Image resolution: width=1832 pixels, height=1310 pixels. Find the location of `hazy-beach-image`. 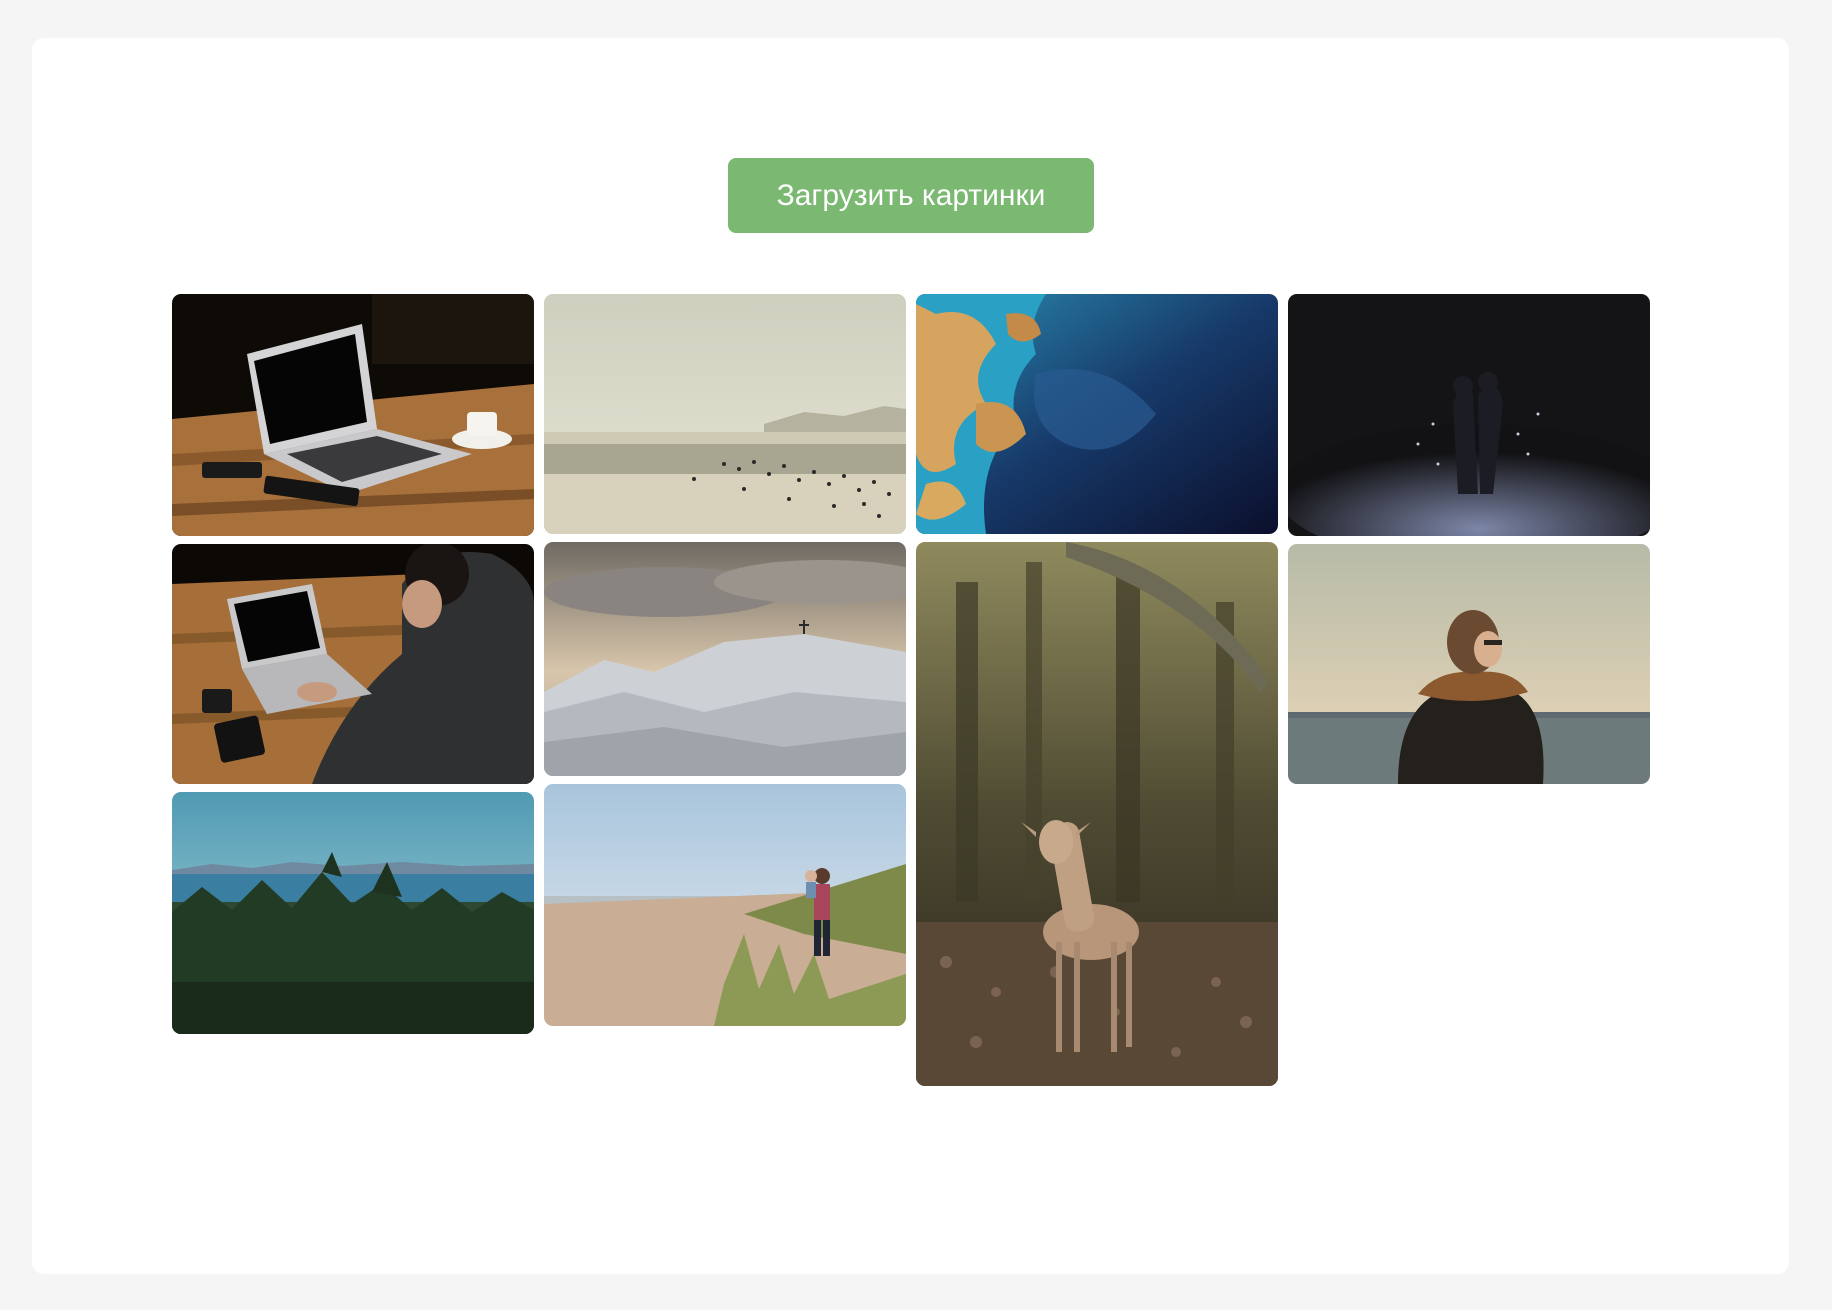

hazy-beach-image is located at coordinates (725, 414).